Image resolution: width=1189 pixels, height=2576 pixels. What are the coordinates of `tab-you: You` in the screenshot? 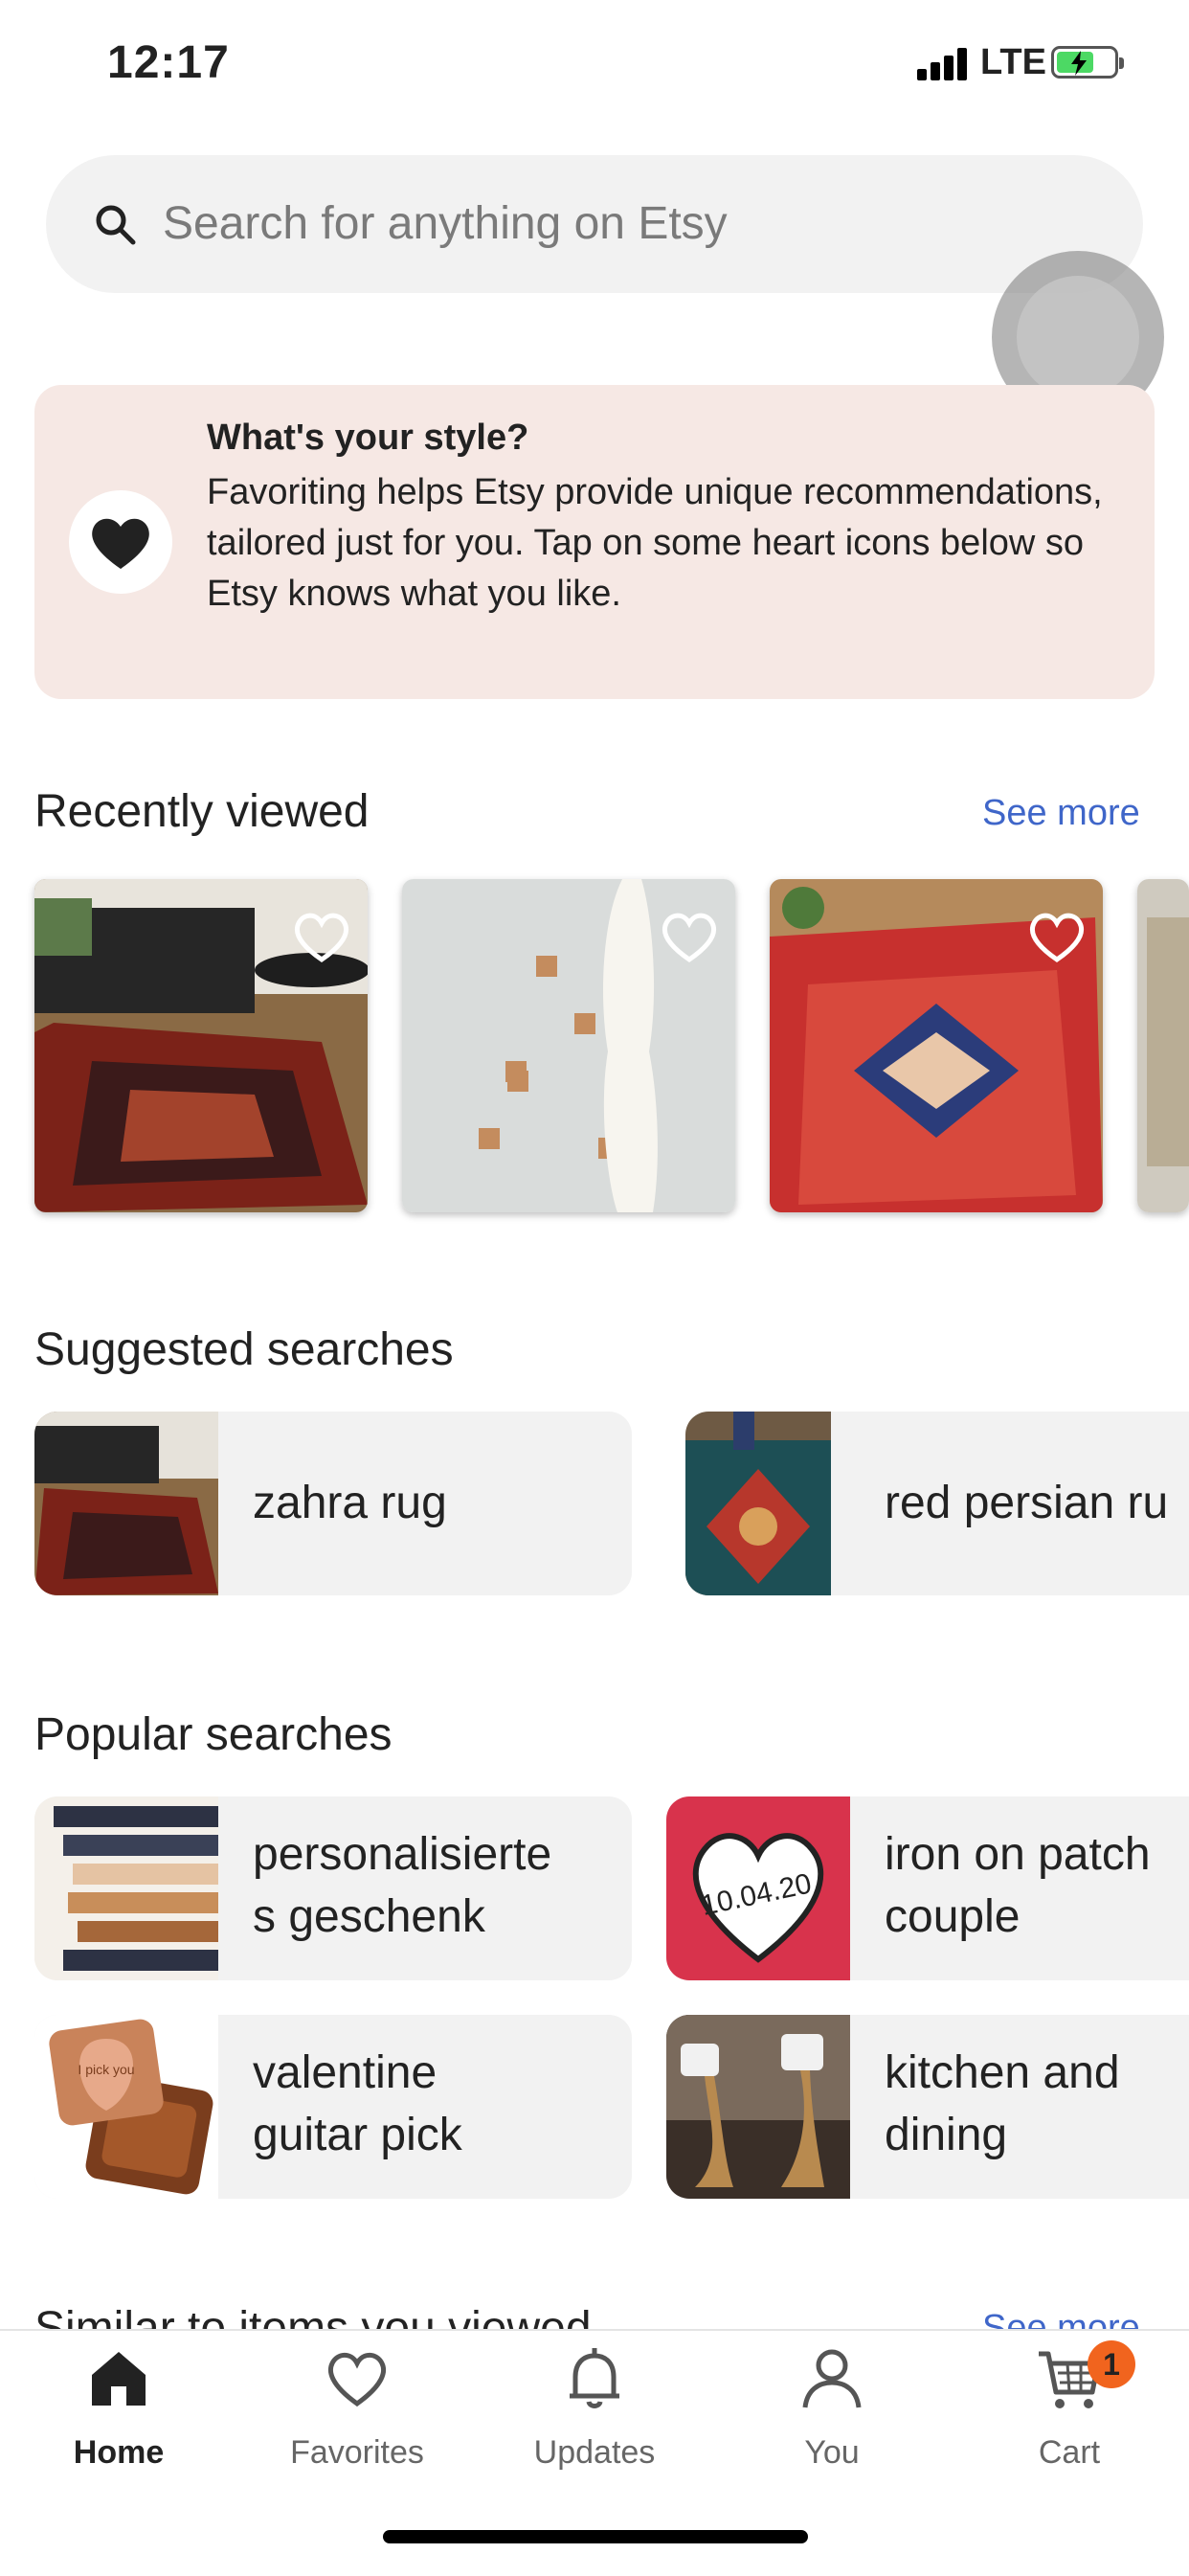 It's located at (832, 2416).